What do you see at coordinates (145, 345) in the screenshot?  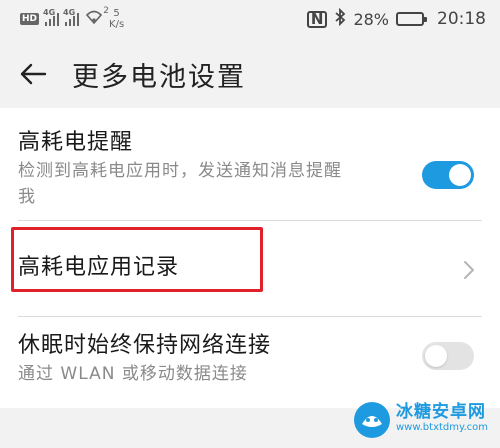 I see `setting-title: 休眠时始终保持网络连接` at bounding box center [145, 345].